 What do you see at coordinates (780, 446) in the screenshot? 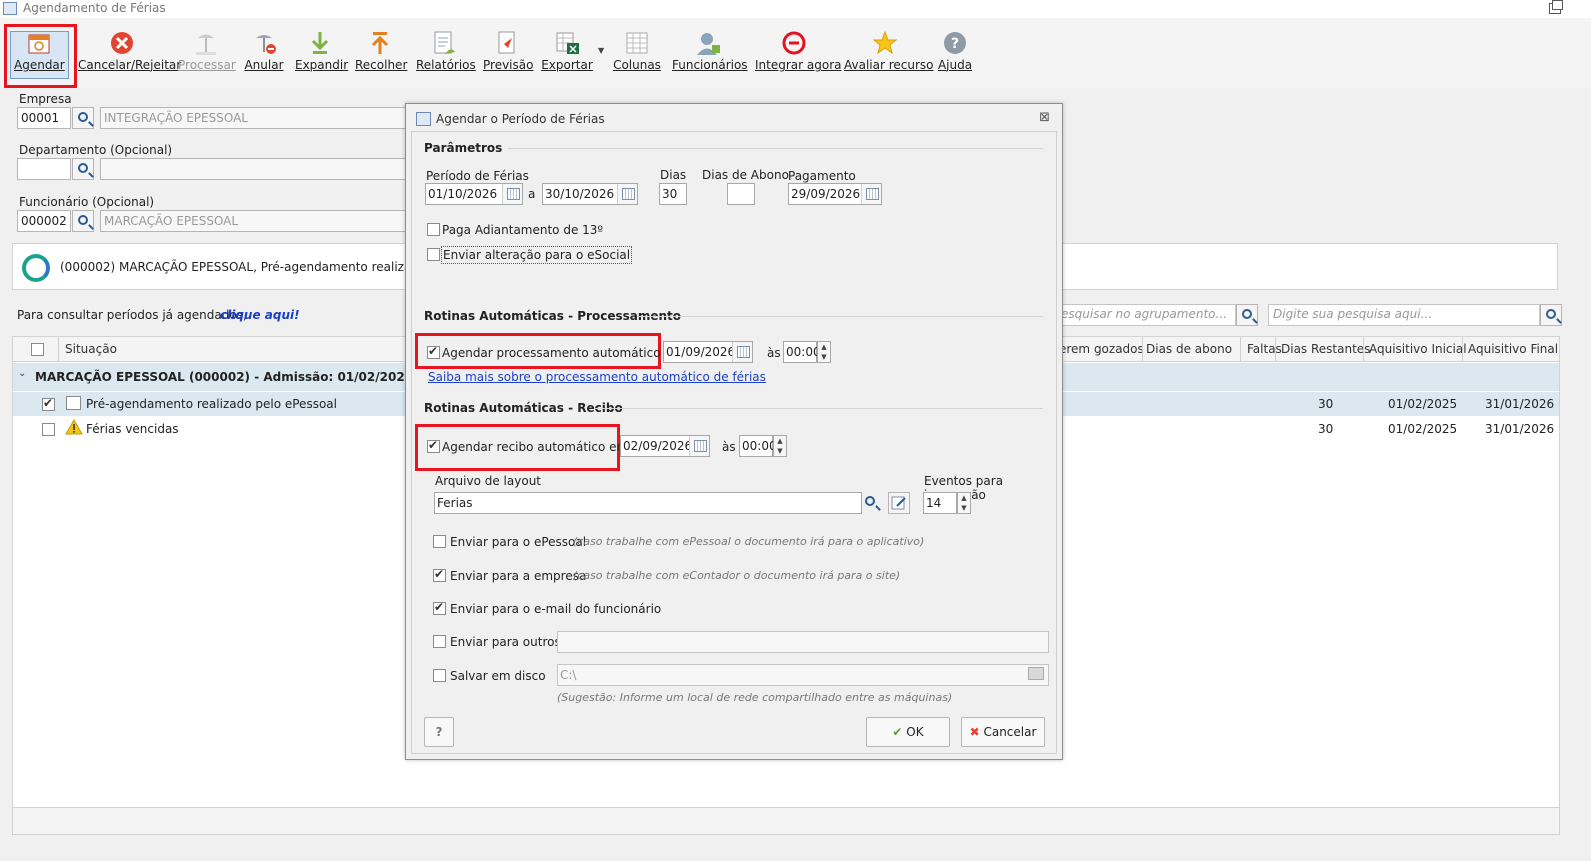
I see `recibo-time-stepper: ▲ ▼` at bounding box center [780, 446].